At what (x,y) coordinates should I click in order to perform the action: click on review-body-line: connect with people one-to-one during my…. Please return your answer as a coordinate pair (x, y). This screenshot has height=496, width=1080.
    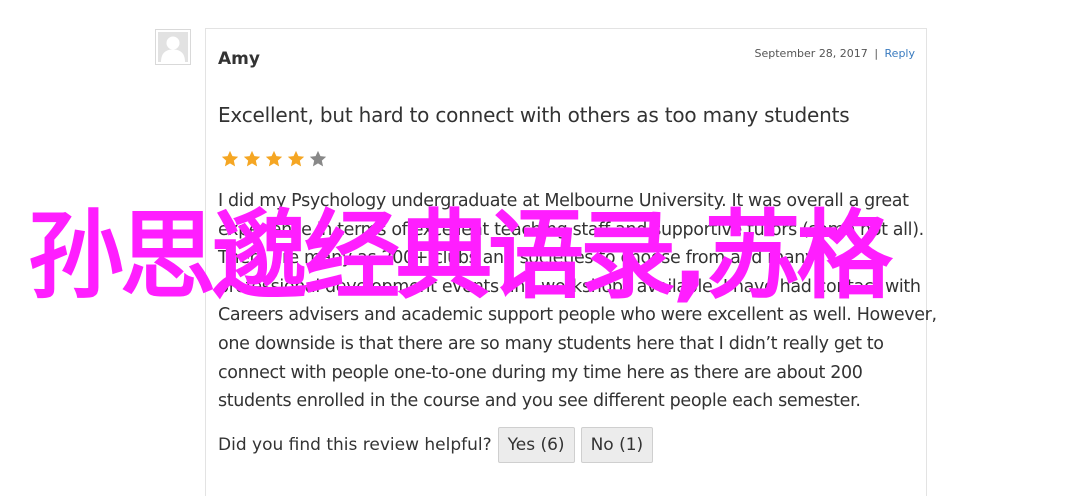
    Looking at the image, I should click on (540, 372).